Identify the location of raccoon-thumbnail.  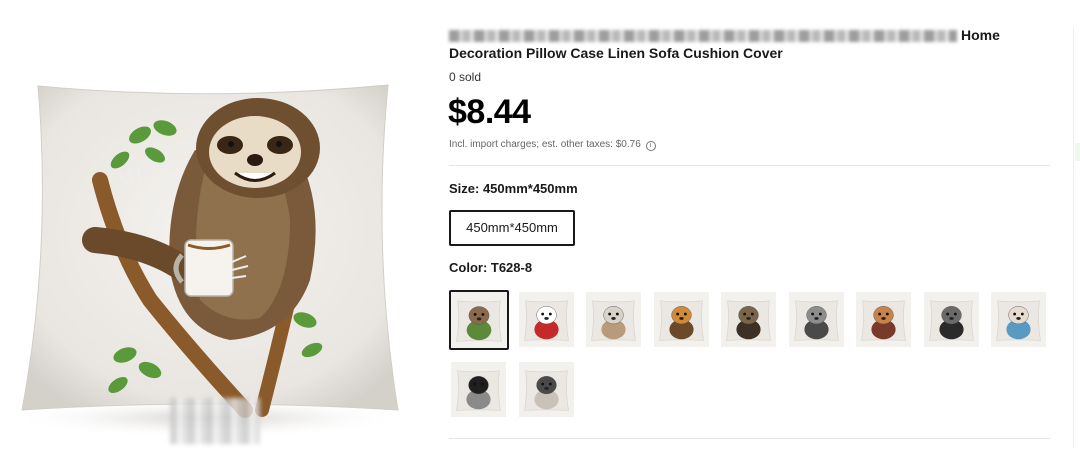
(951, 319).